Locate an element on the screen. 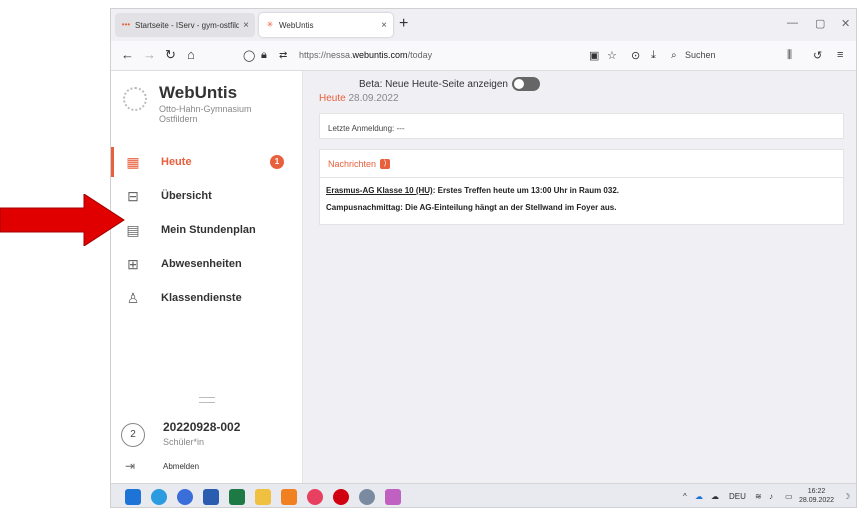 This screenshot has height=508, width=857. sidebar-item-uebersicht: ⊟ Übersicht is located at coordinates (207, 196).